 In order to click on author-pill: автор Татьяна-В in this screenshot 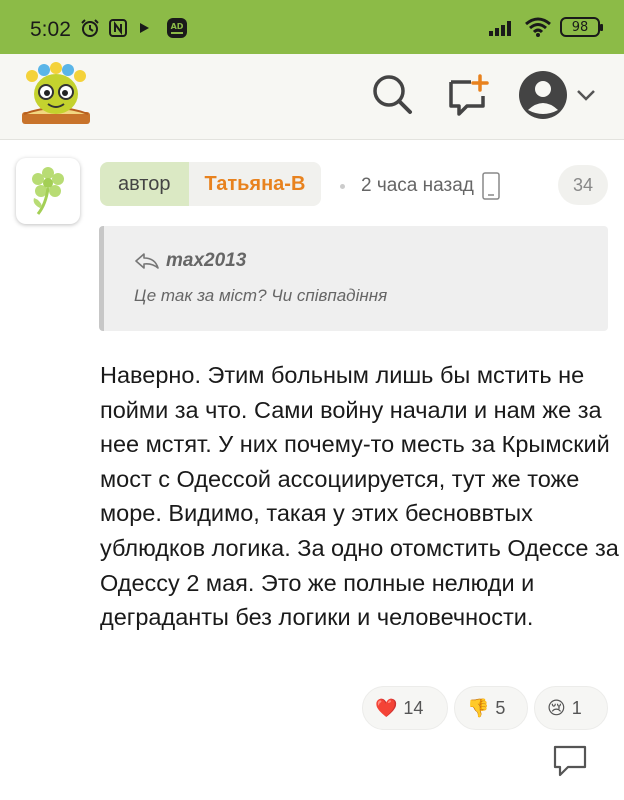, I will do `click(211, 184)`.